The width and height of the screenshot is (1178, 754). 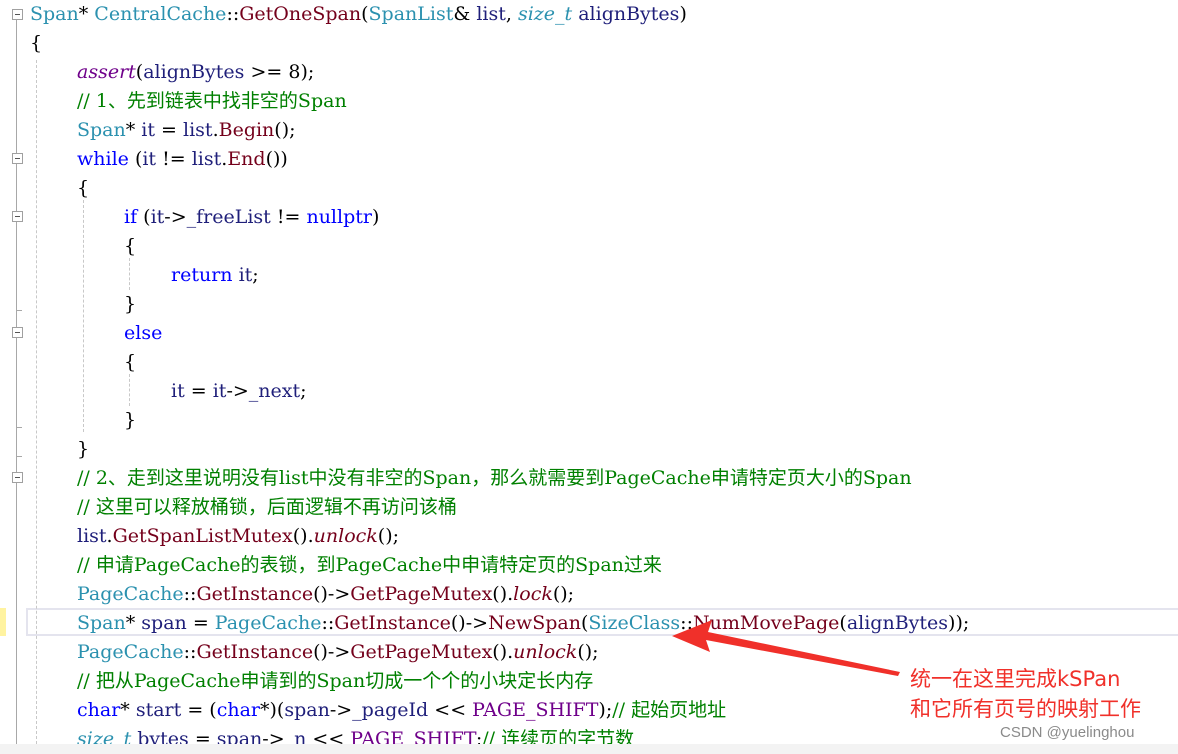 I want to click on code-line: // 这里可以释放桶锁，后面逻辑不再访问该桶, so click(x=267, y=507).